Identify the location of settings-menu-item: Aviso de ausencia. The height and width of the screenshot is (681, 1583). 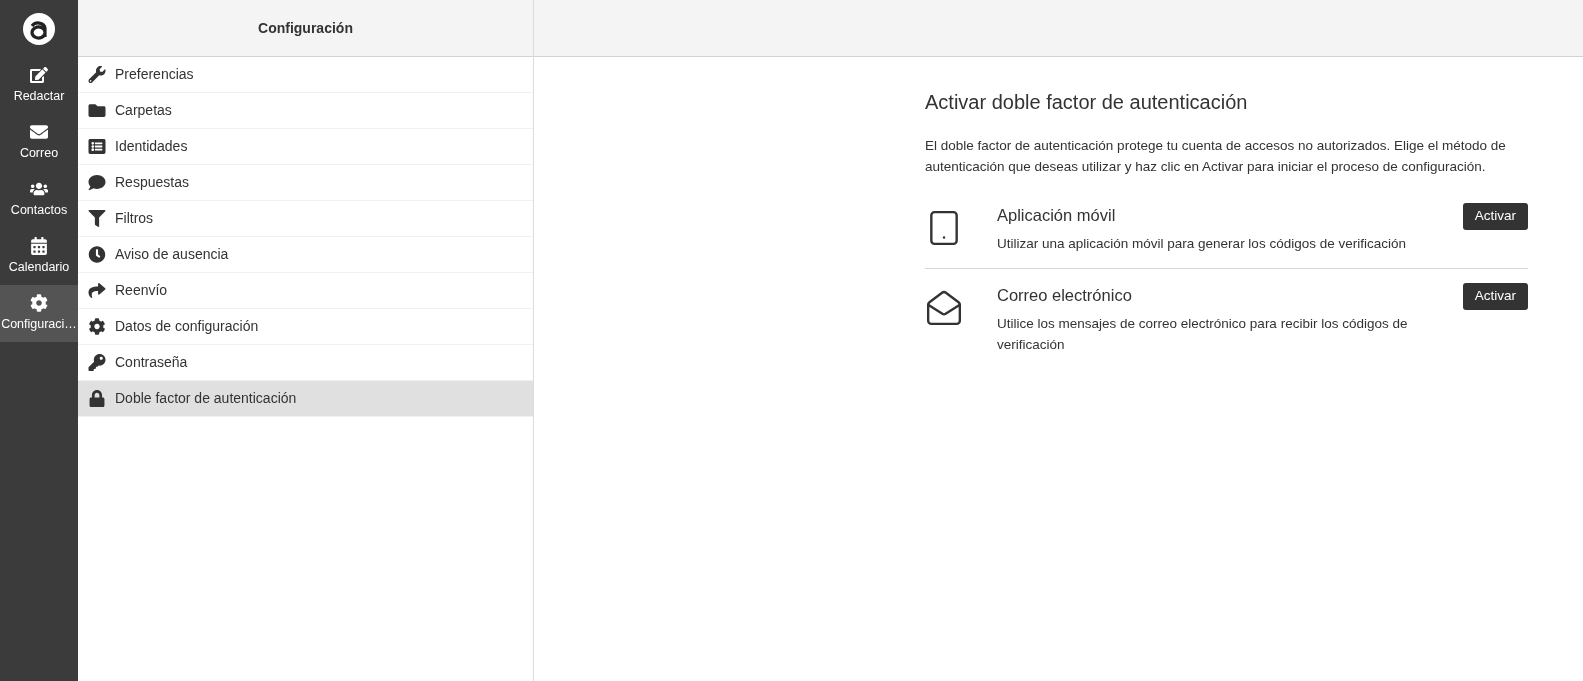
(305, 255).